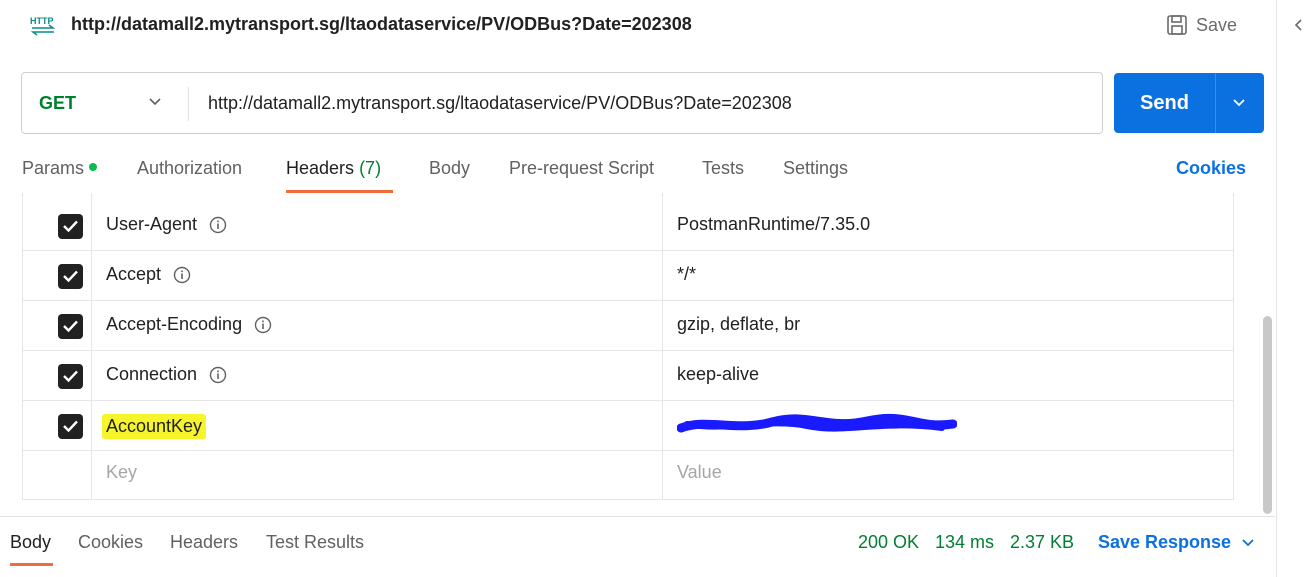 The image size is (1304, 577). Describe the element at coordinates (1215, 103) in the screenshot. I see `send-divider` at that location.